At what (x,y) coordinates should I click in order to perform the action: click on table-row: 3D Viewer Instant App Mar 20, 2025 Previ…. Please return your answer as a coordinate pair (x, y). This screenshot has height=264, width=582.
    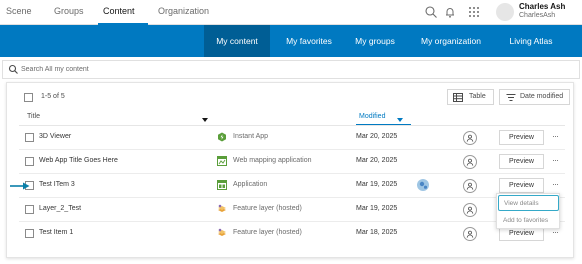
    Looking at the image, I should click on (292, 138).